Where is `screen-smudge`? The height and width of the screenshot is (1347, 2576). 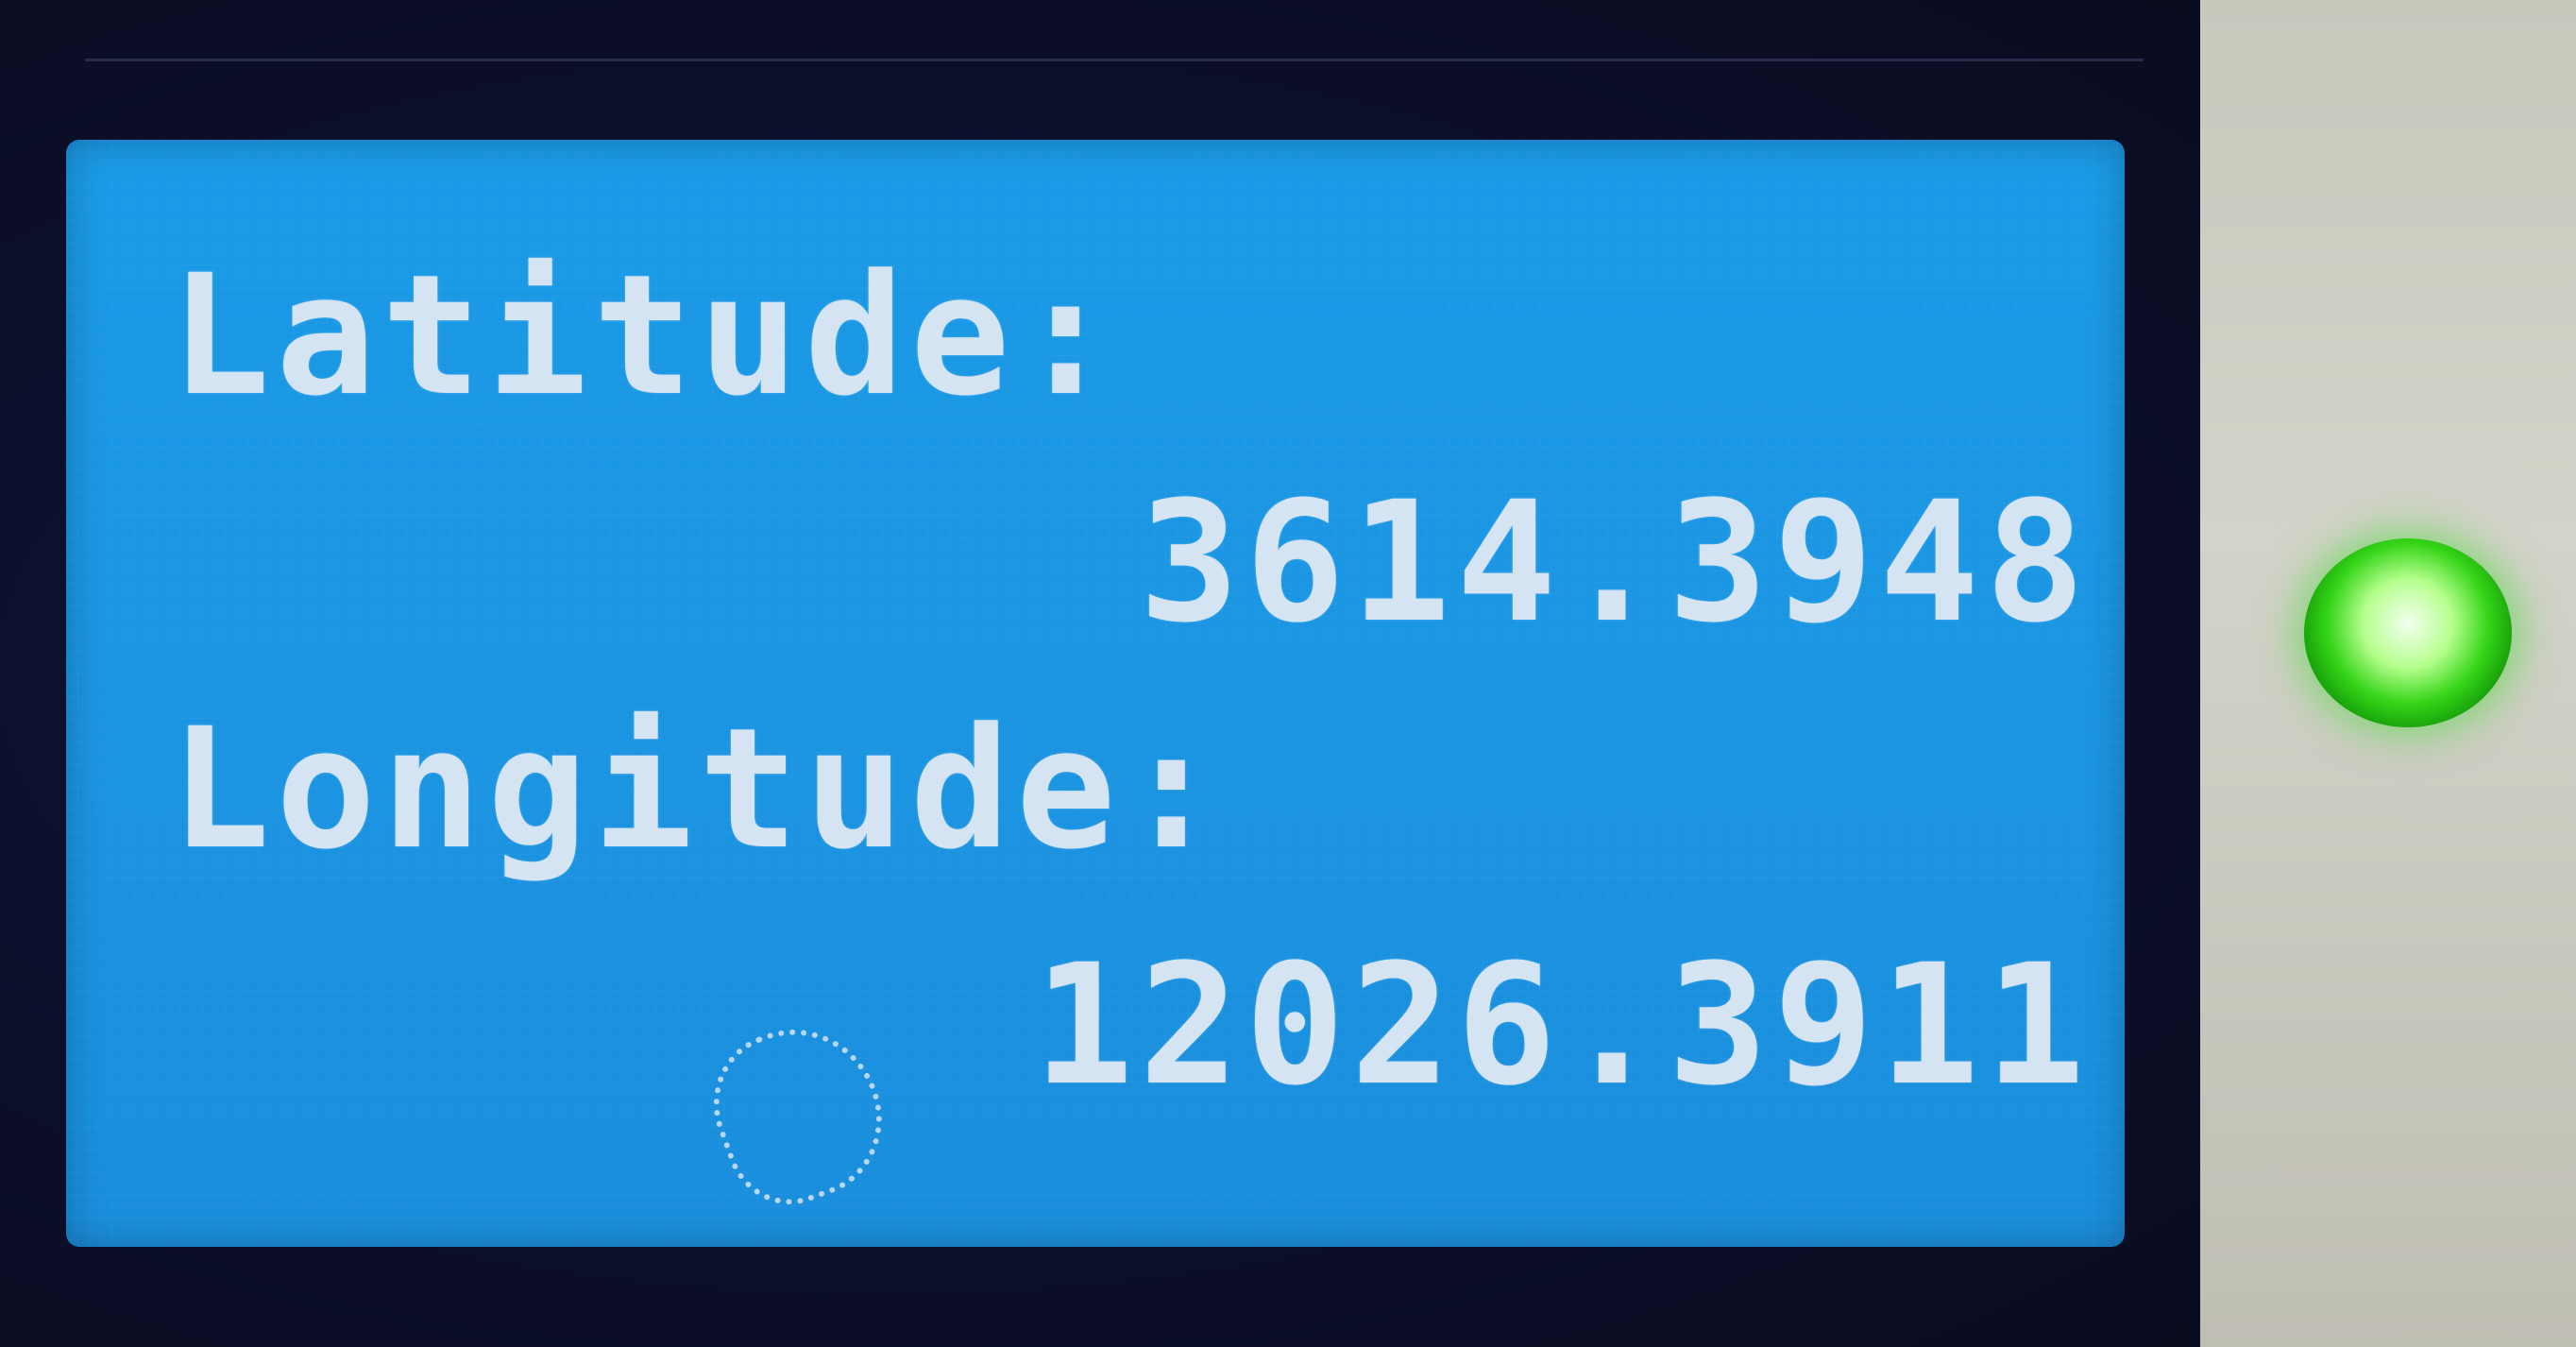 screen-smudge is located at coordinates (799, 1113).